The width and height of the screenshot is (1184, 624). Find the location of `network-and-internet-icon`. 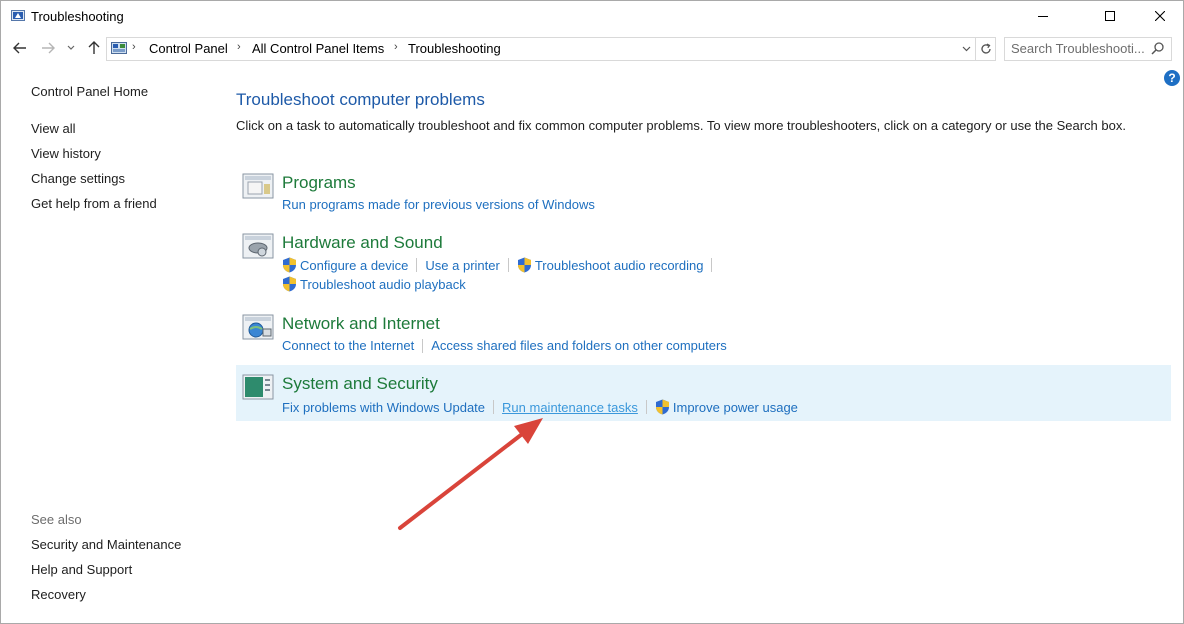

network-and-internet-icon is located at coordinates (258, 327).